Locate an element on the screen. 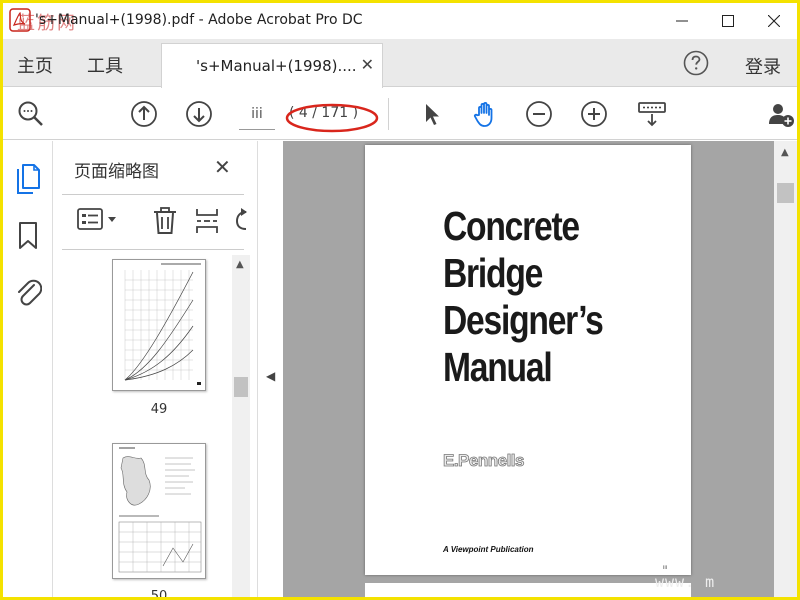 The height and width of the screenshot is (600, 800). book-publisher: A Viewpoint Publication is located at coordinates (488, 549).